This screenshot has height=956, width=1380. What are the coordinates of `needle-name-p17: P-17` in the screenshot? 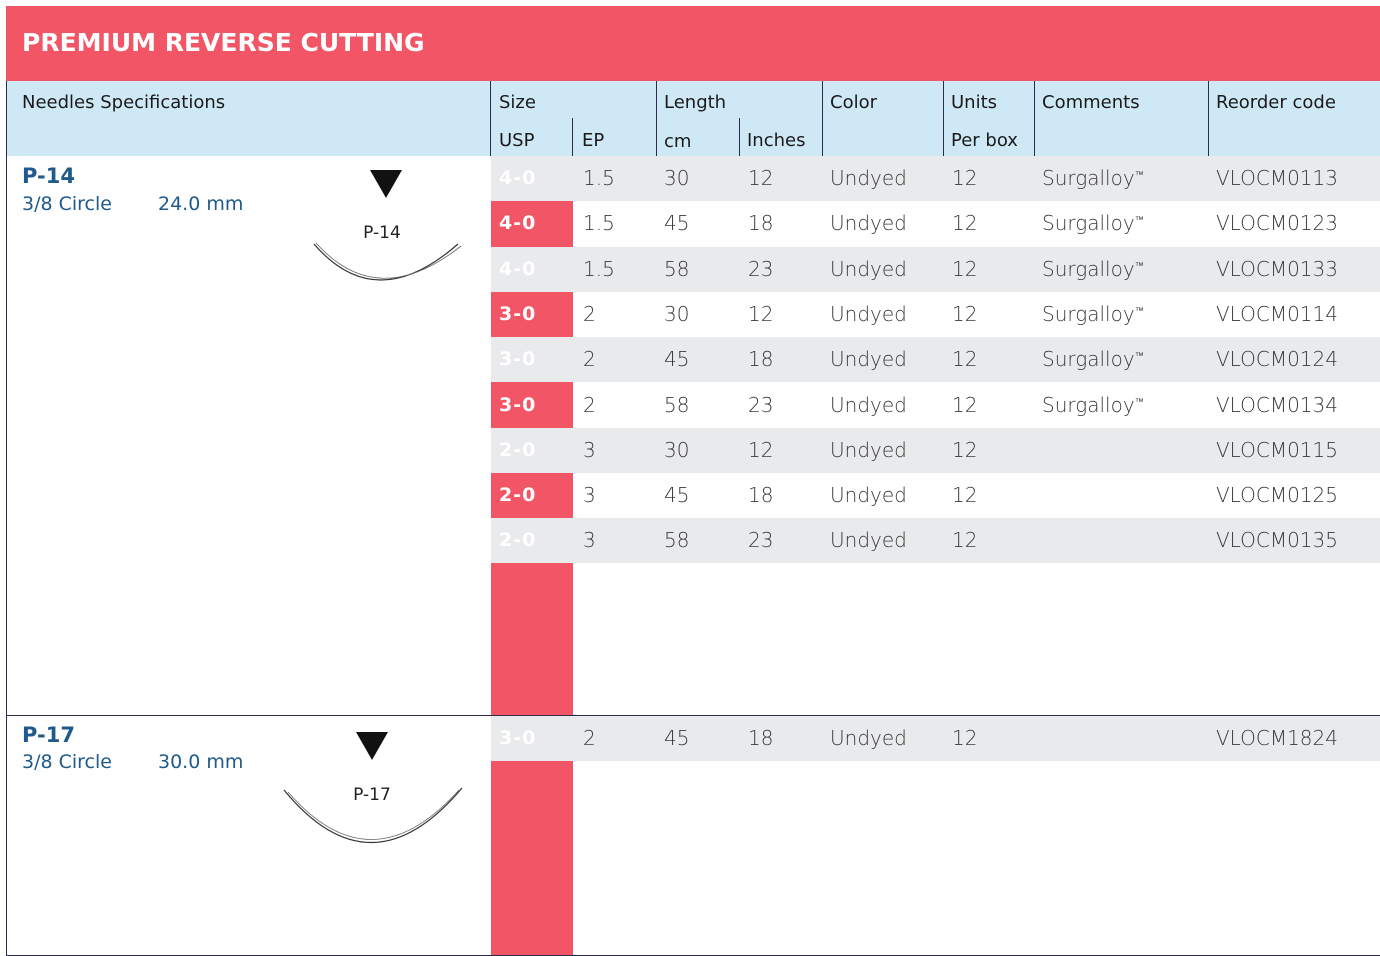 It's located at (48, 735).